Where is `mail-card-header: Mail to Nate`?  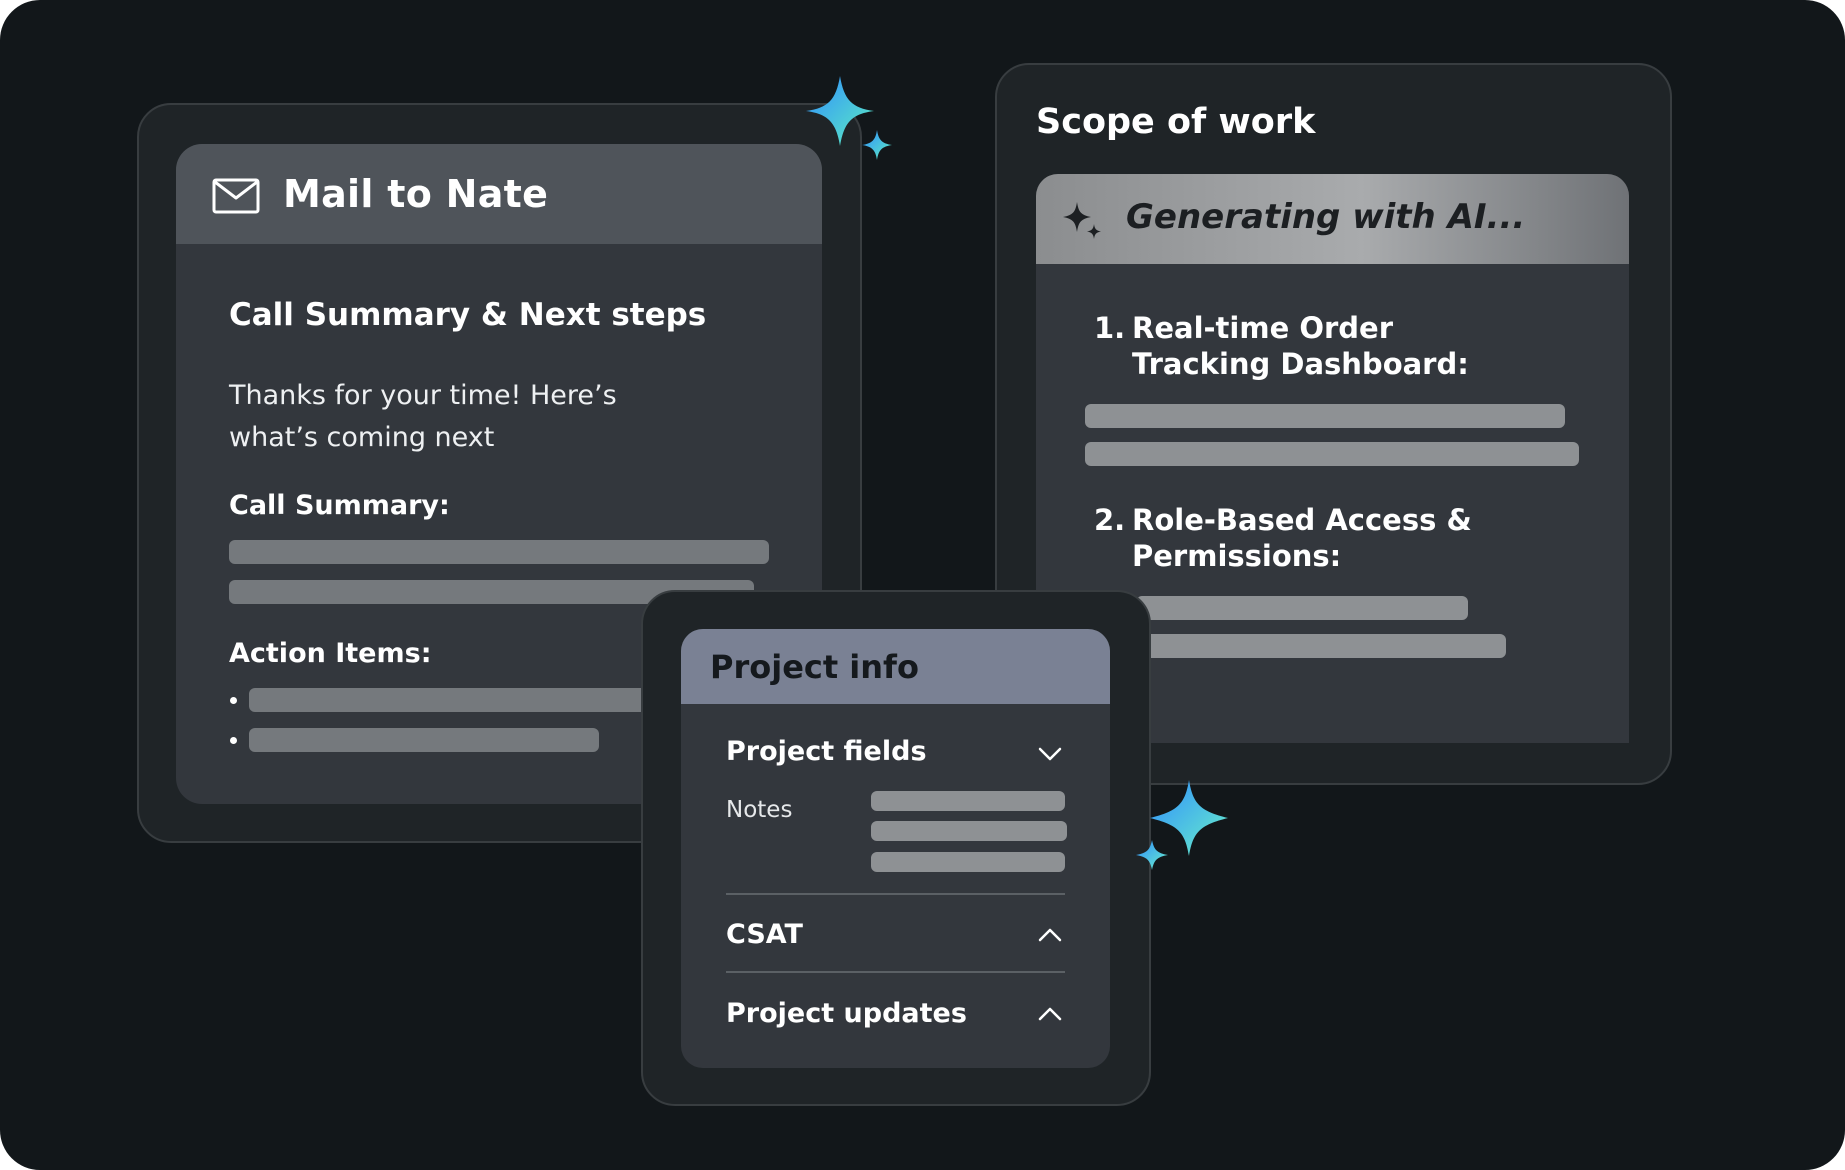 mail-card-header: Mail to Nate is located at coordinates (499, 194).